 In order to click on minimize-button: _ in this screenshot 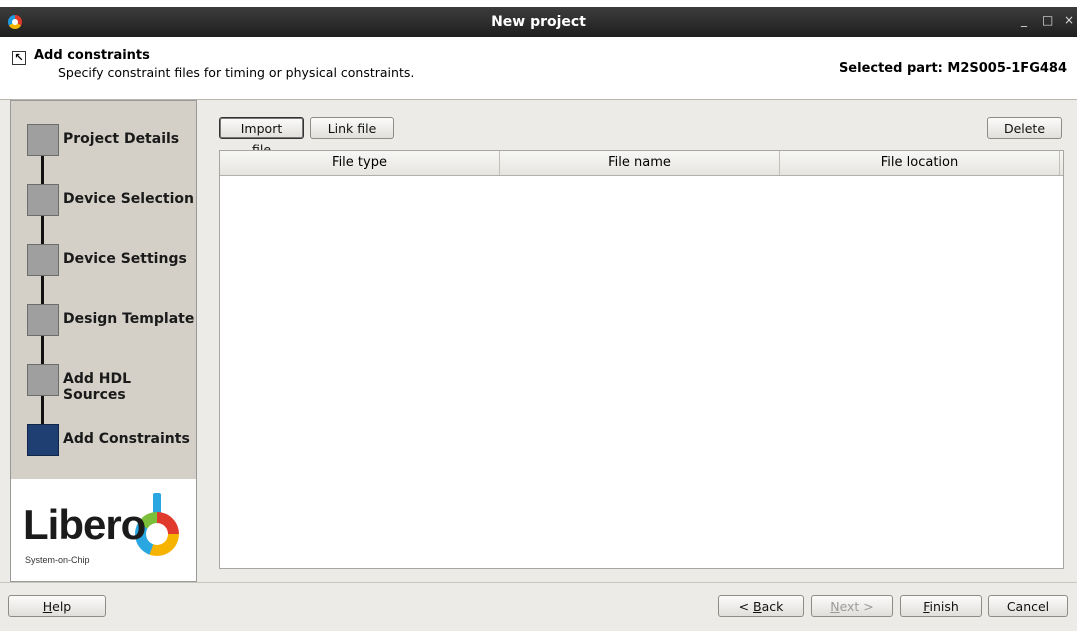, I will do `click(1024, 20)`.